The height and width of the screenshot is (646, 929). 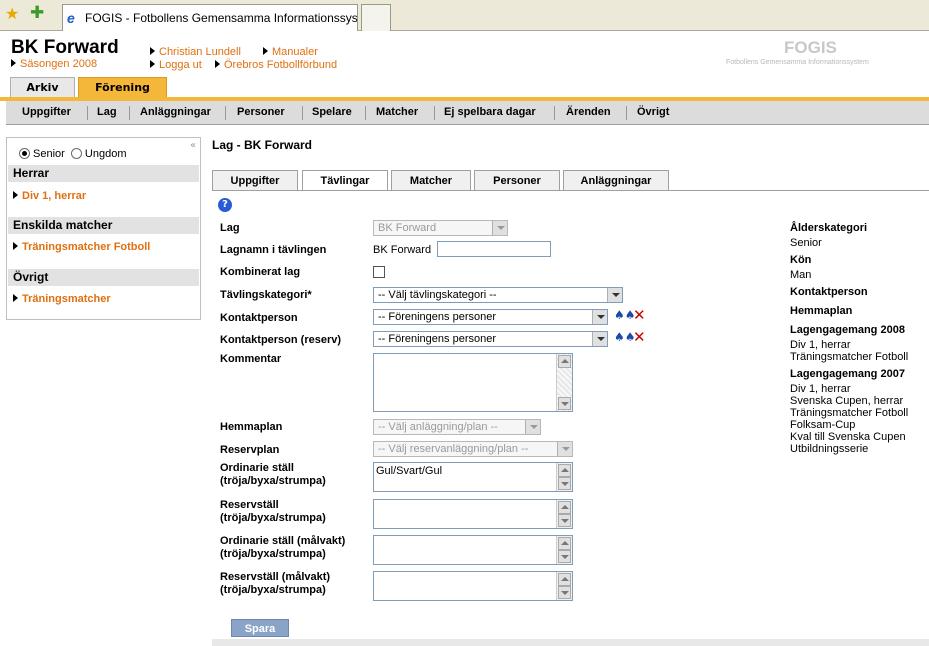 I want to click on lag-select: BK Forward, so click(x=440, y=228).